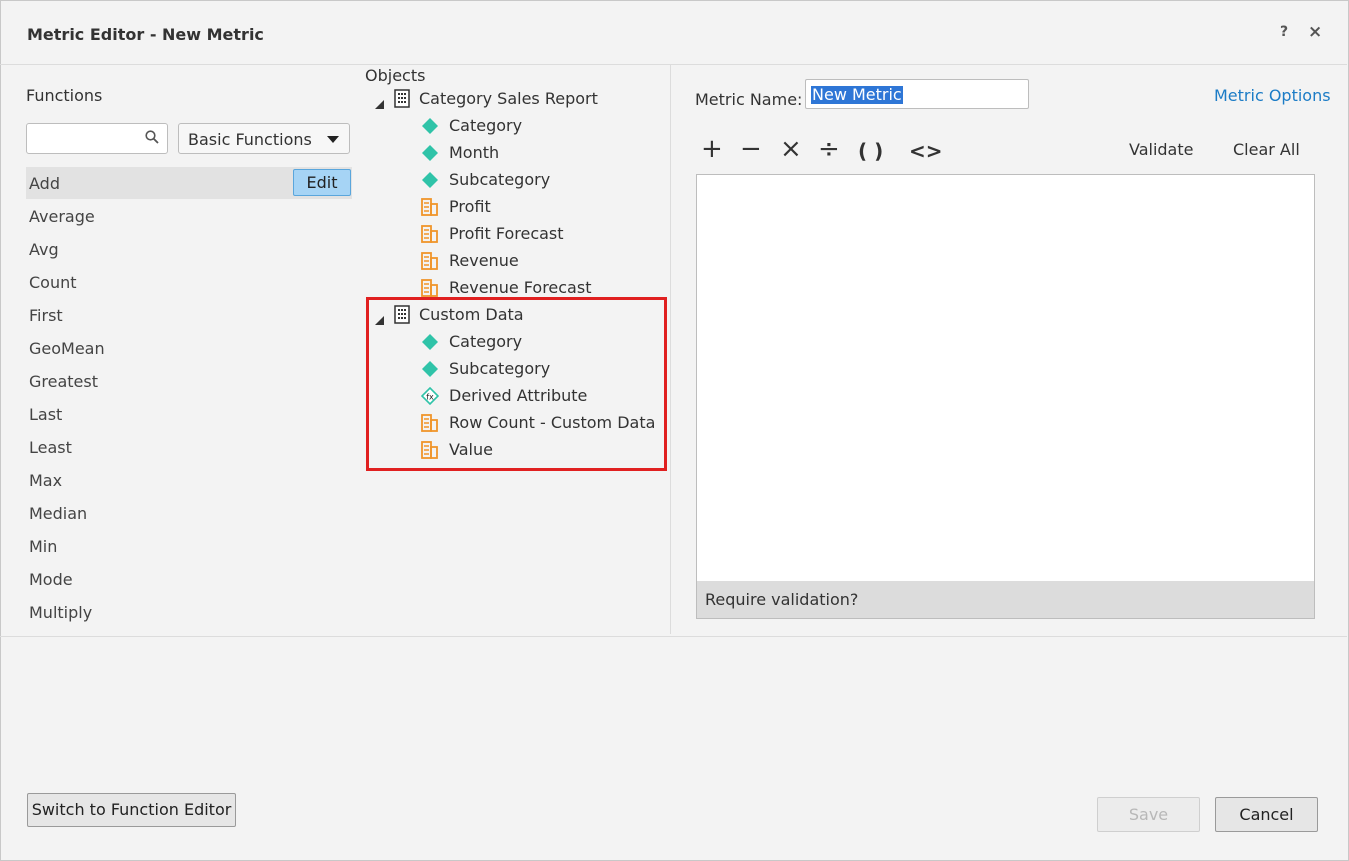 The height and width of the screenshot is (861, 1349). Describe the element at coordinates (145, 34) in the screenshot. I see `dialog-title: Metric Editor - New Metric` at that location.